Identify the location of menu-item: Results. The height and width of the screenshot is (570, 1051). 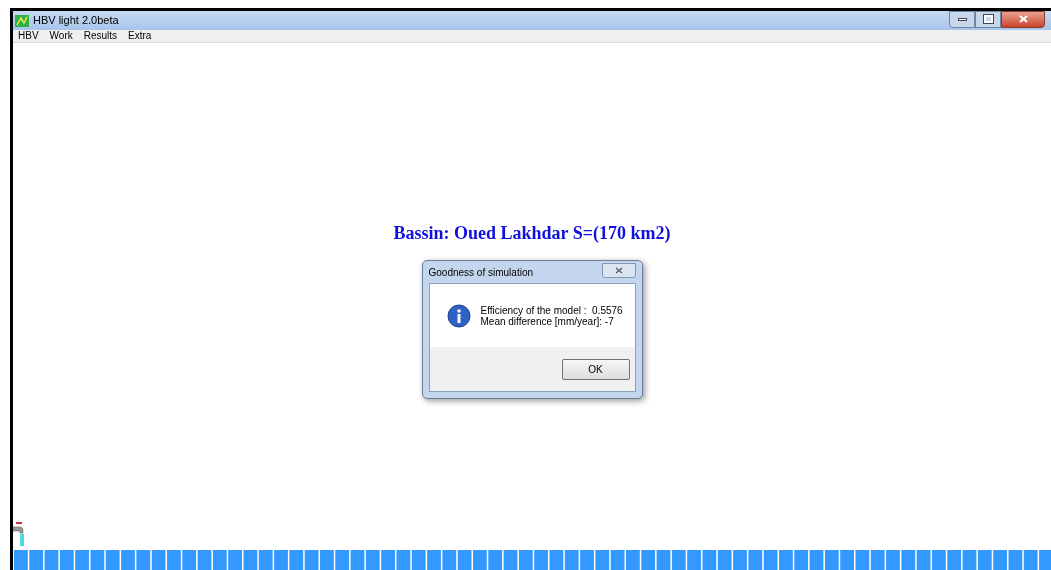
(100, 36).